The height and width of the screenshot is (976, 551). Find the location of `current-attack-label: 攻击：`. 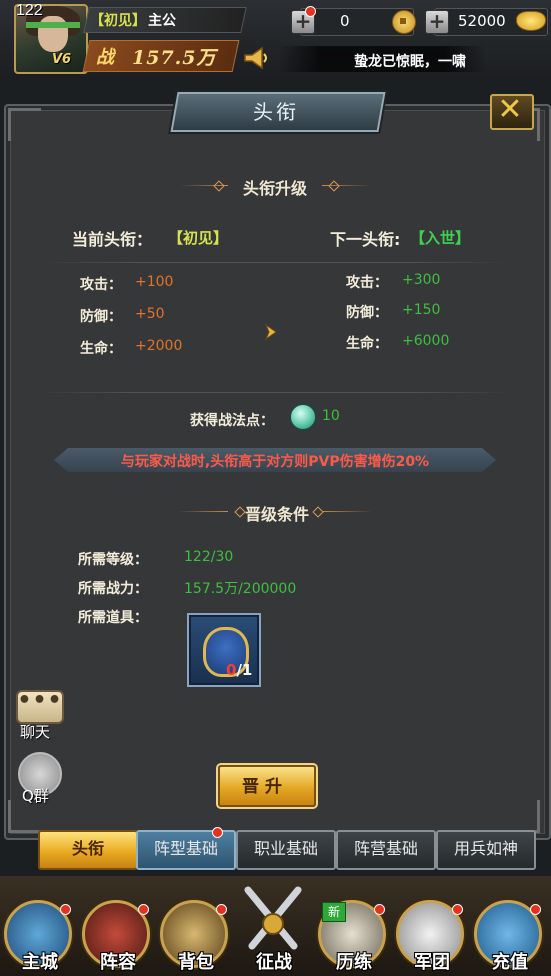

current-attack-label: 攻击： is located at coordinates (101, 285).